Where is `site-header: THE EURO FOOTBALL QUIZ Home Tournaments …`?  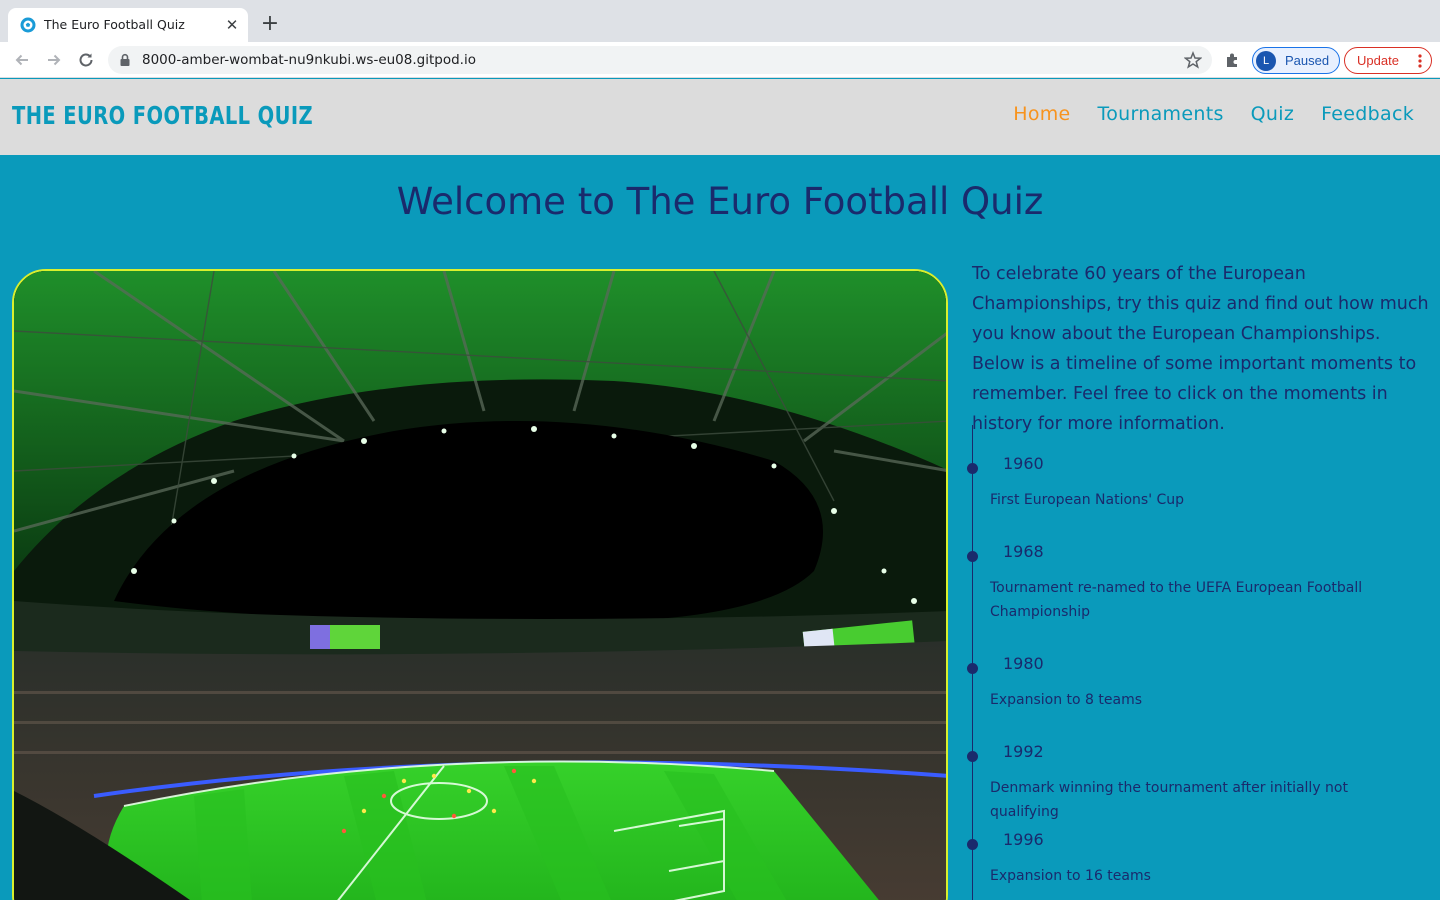 site-header: THE EURO FOOTBALL QUIZ Home Tournaments … is located at coordinates (720, 117).